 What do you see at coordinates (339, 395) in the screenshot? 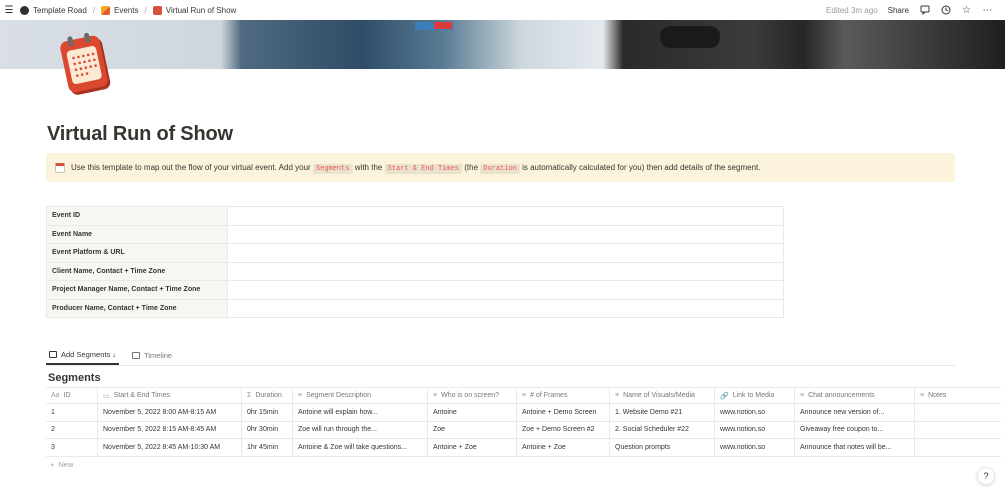
I see `column-header-label: Segment Description` at bounding box center [339, 395].